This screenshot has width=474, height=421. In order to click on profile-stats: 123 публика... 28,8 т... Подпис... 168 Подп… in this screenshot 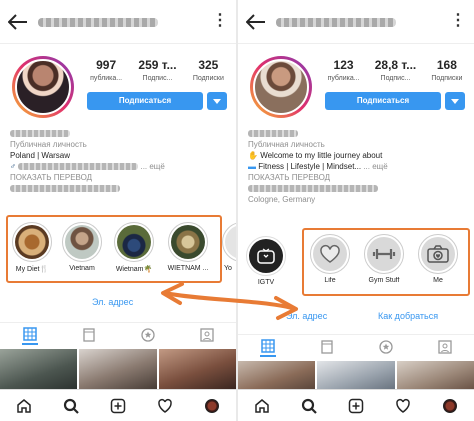, I will do `click(395, 70)`.